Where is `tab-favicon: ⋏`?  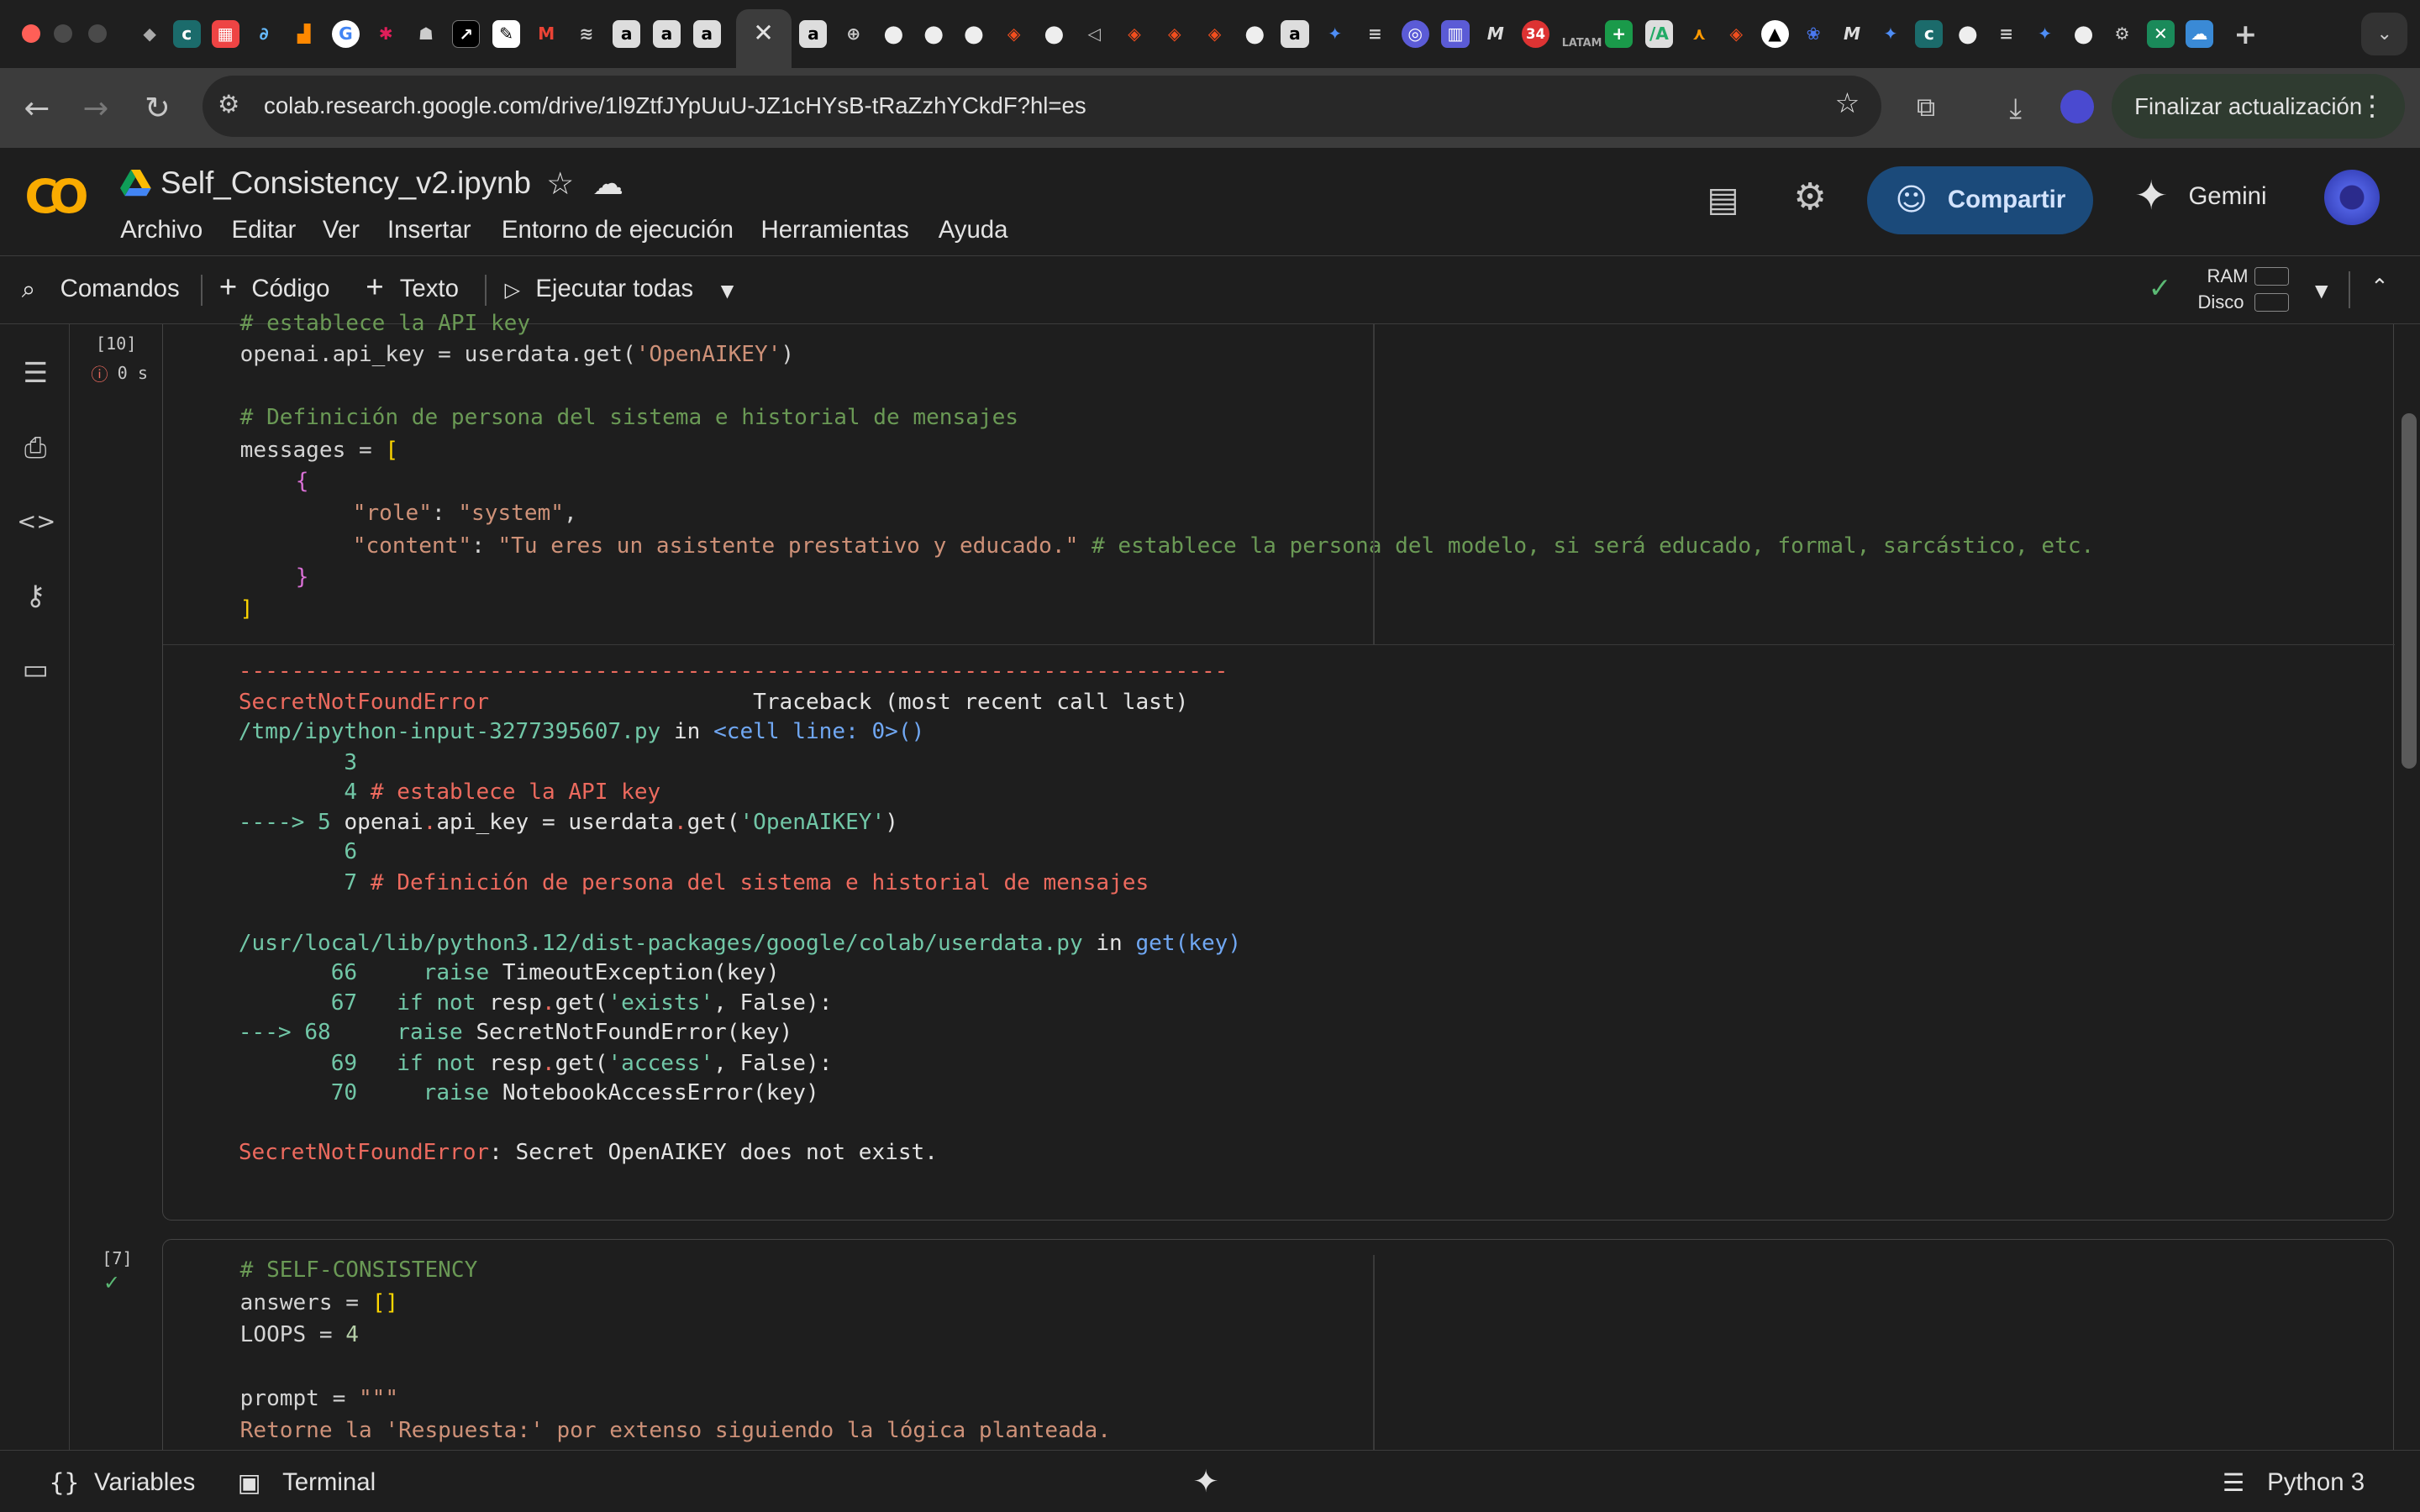
tab-favicon: ⋏ is located at coordinates (1699, 34).